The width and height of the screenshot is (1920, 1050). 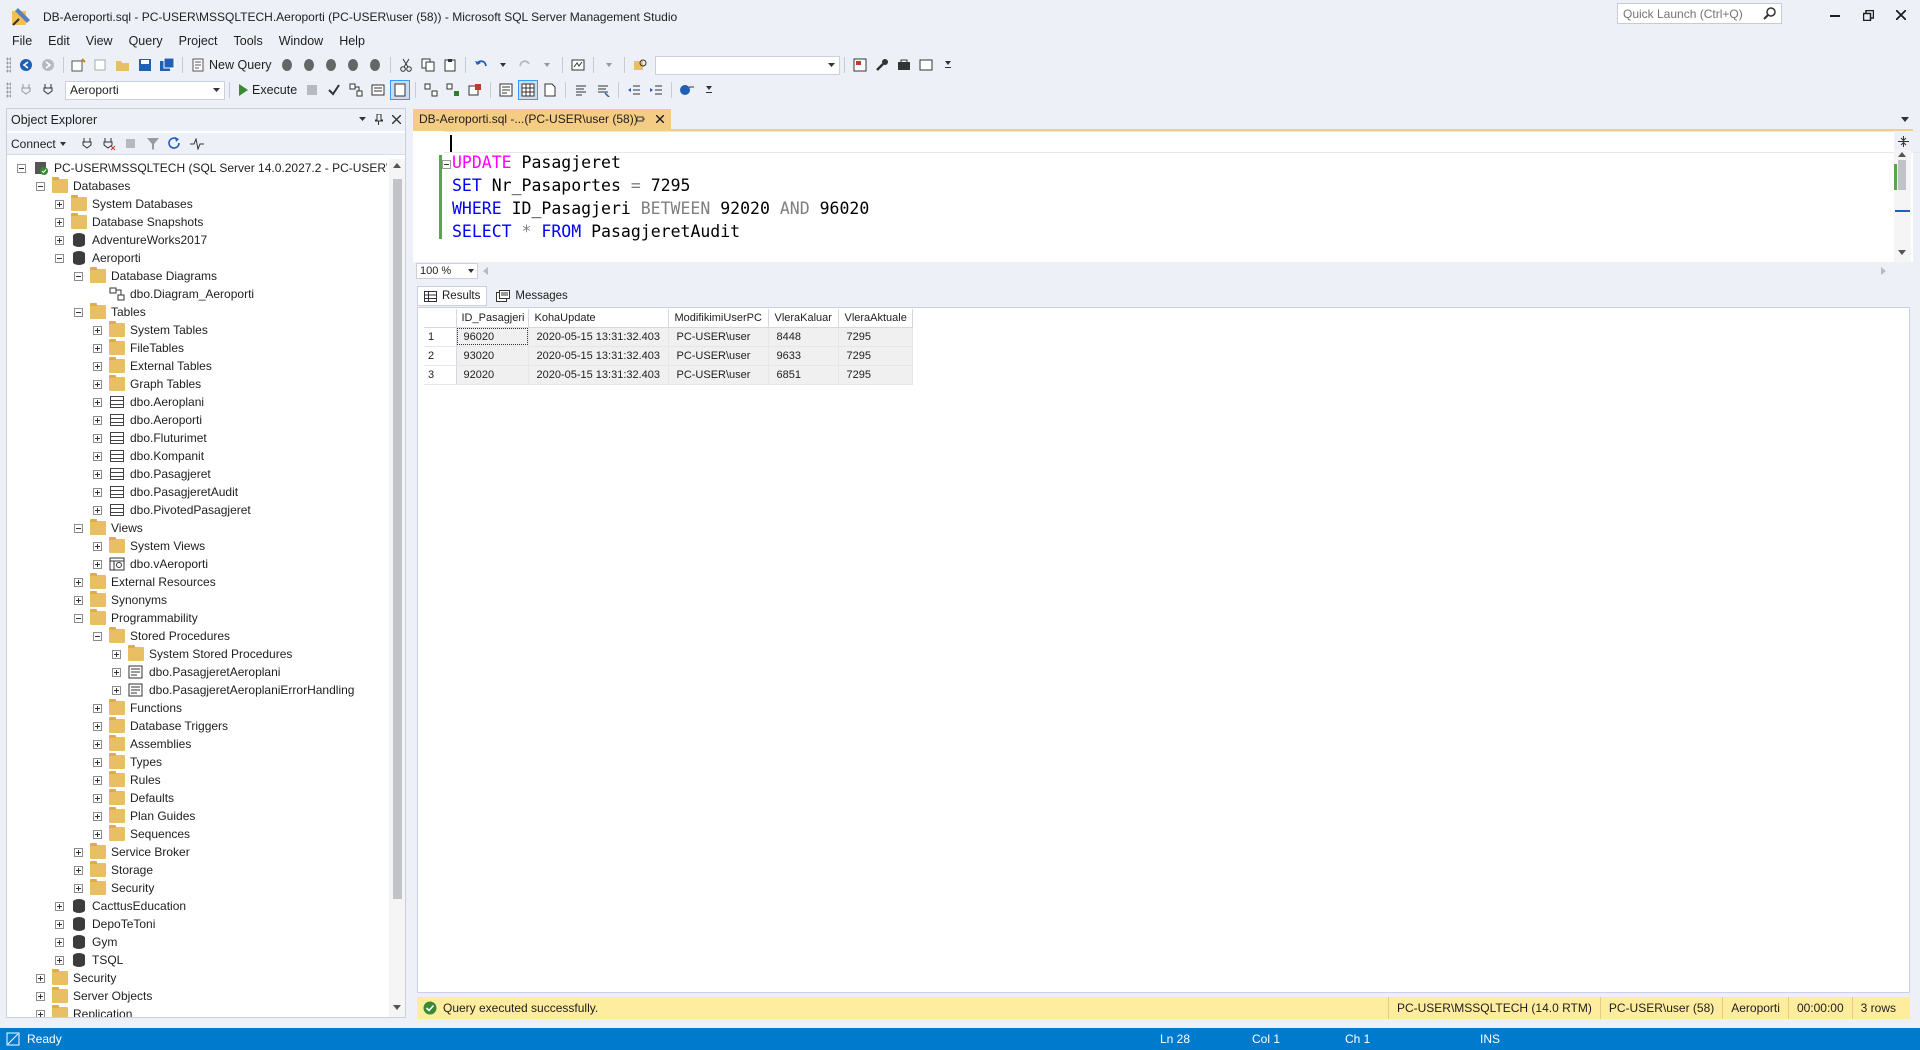 I want to click on restore-button, so click(x=1868, y=15).